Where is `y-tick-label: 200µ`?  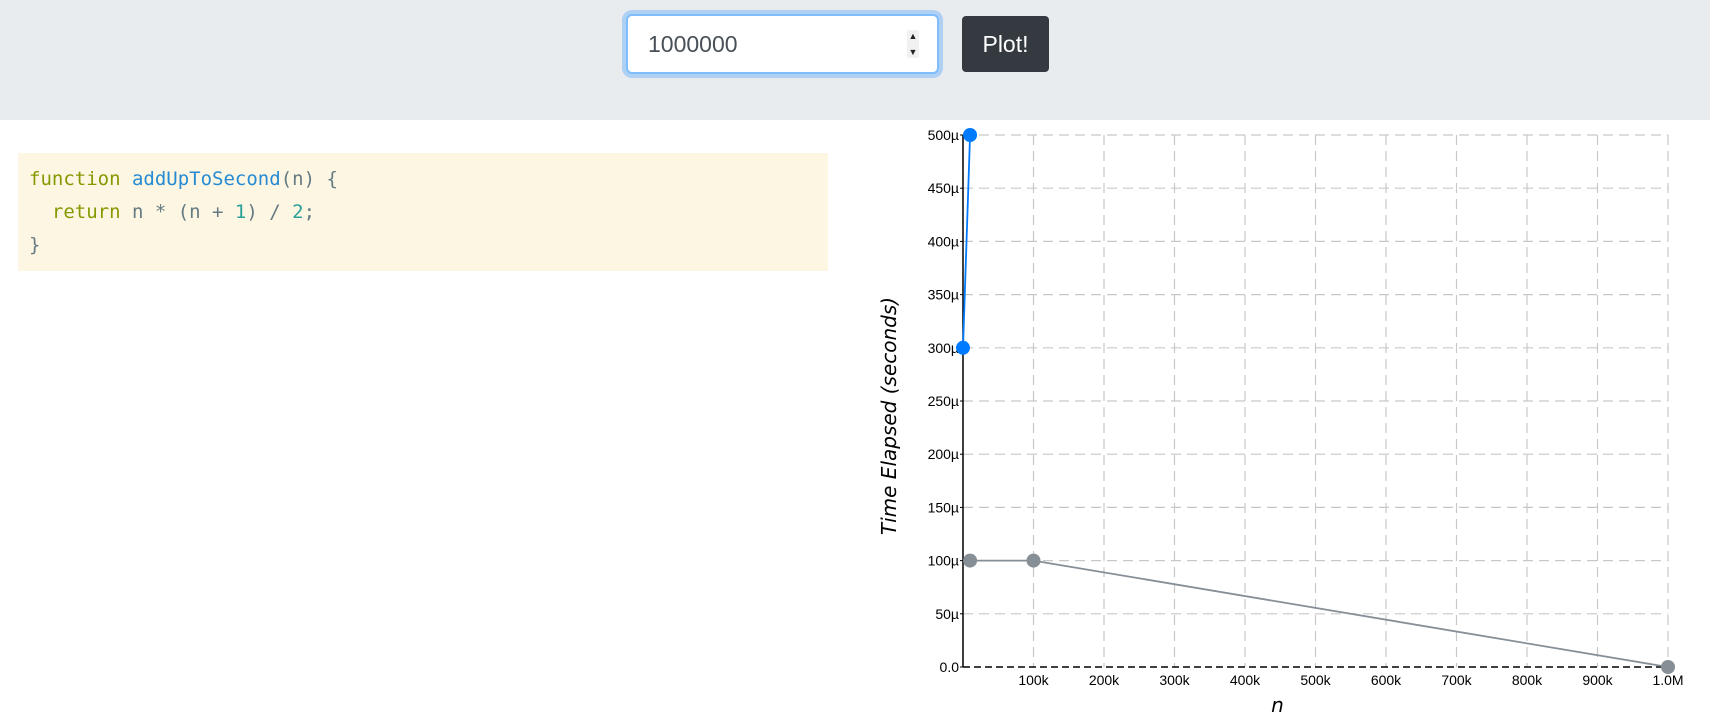 y-tick-label: 200µ is located at coordinates (943, 454).